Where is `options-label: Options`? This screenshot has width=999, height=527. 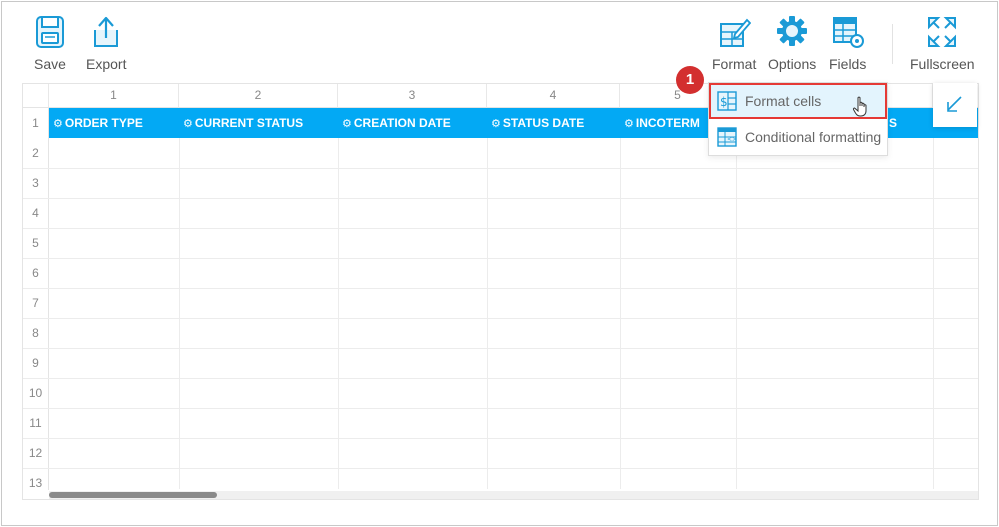
options-label: Options is located at coordinates (792, 64).